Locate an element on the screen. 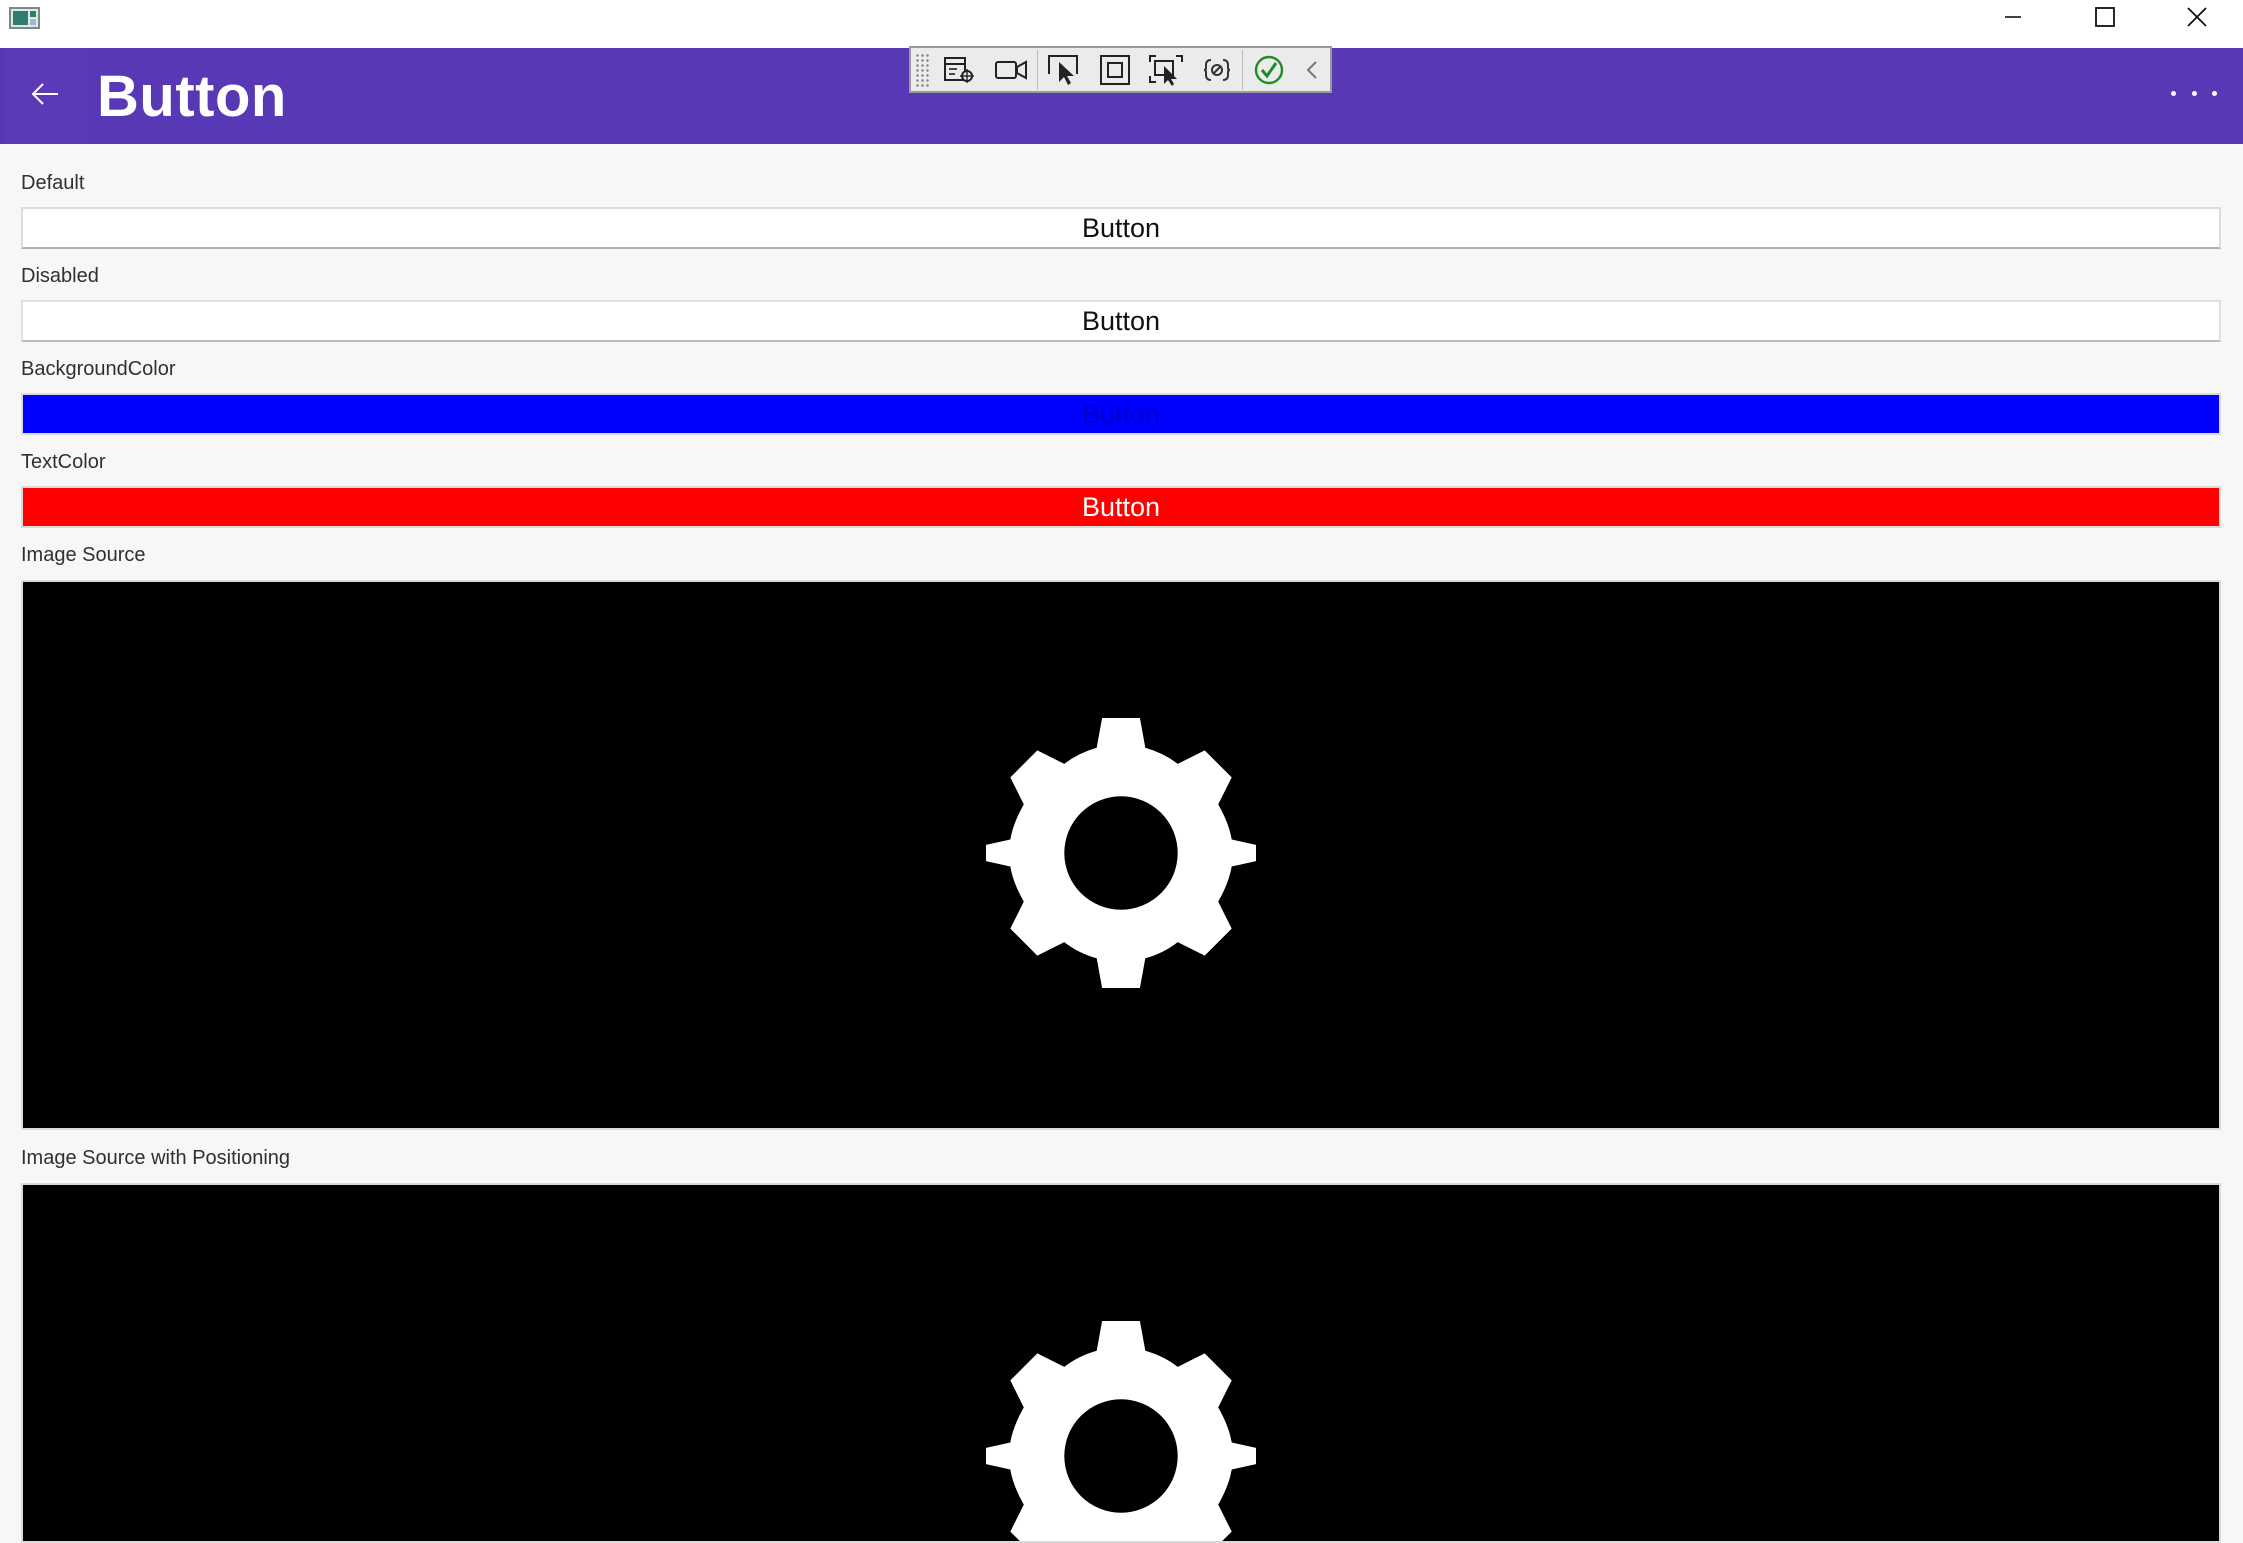 This screenshot has height=1543, width=2243. record-video-button is located at coordinates (1011, 69).